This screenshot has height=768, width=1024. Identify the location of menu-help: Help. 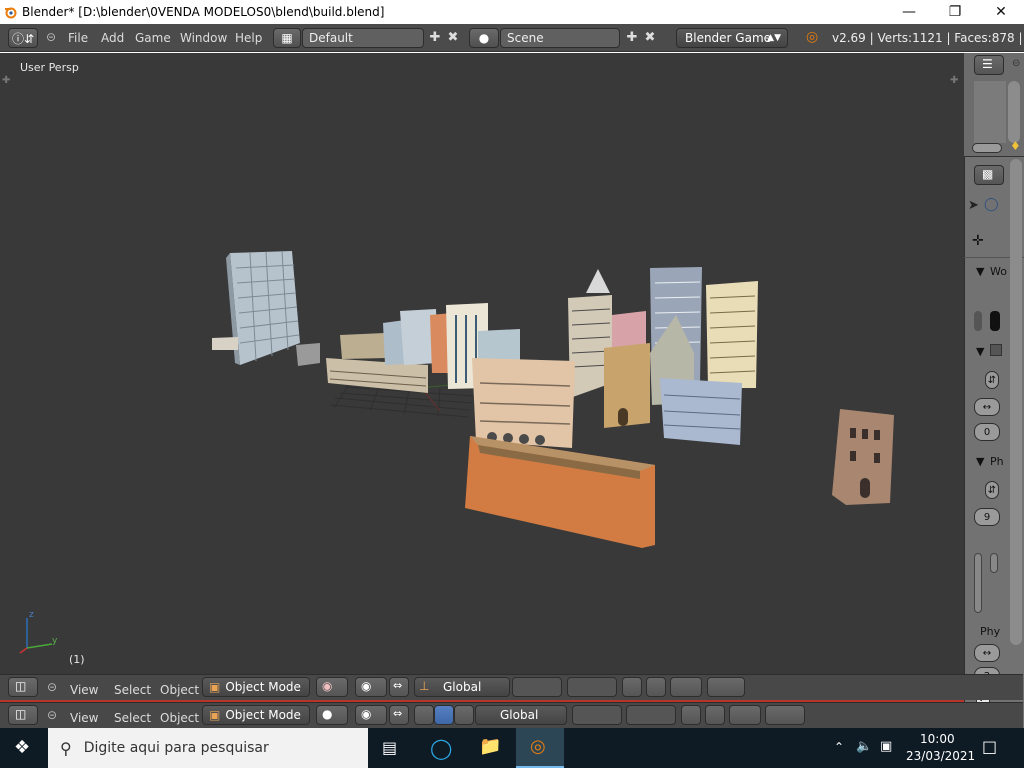
(248, 38).